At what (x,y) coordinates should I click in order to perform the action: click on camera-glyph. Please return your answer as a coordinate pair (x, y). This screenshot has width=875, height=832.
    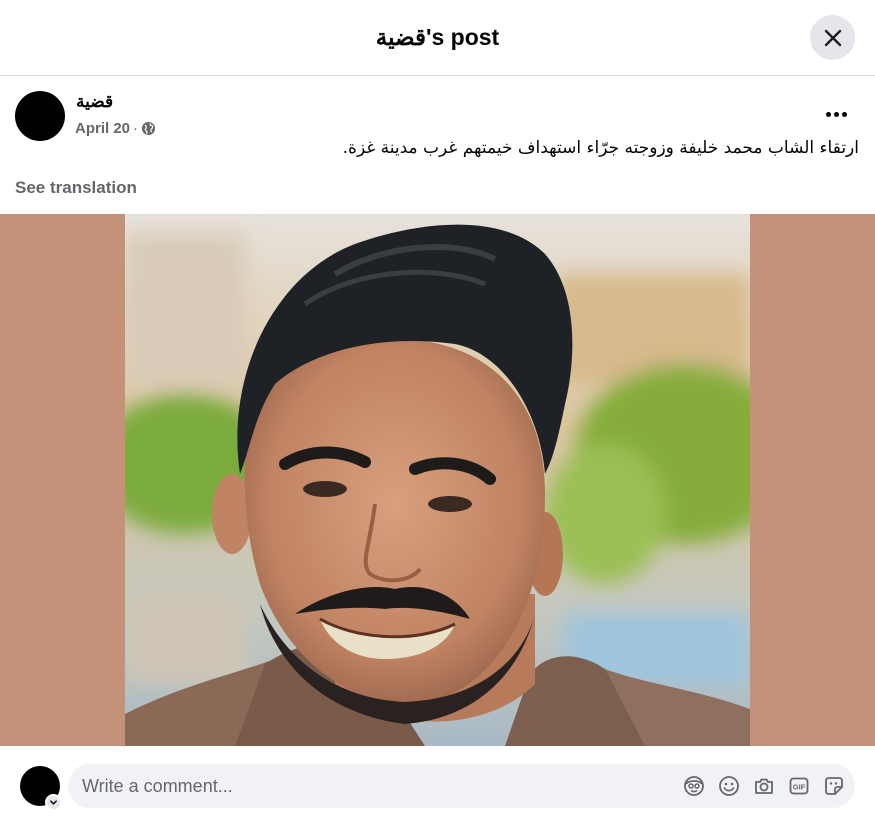
    Looking at the image, I should click on (764, 786).